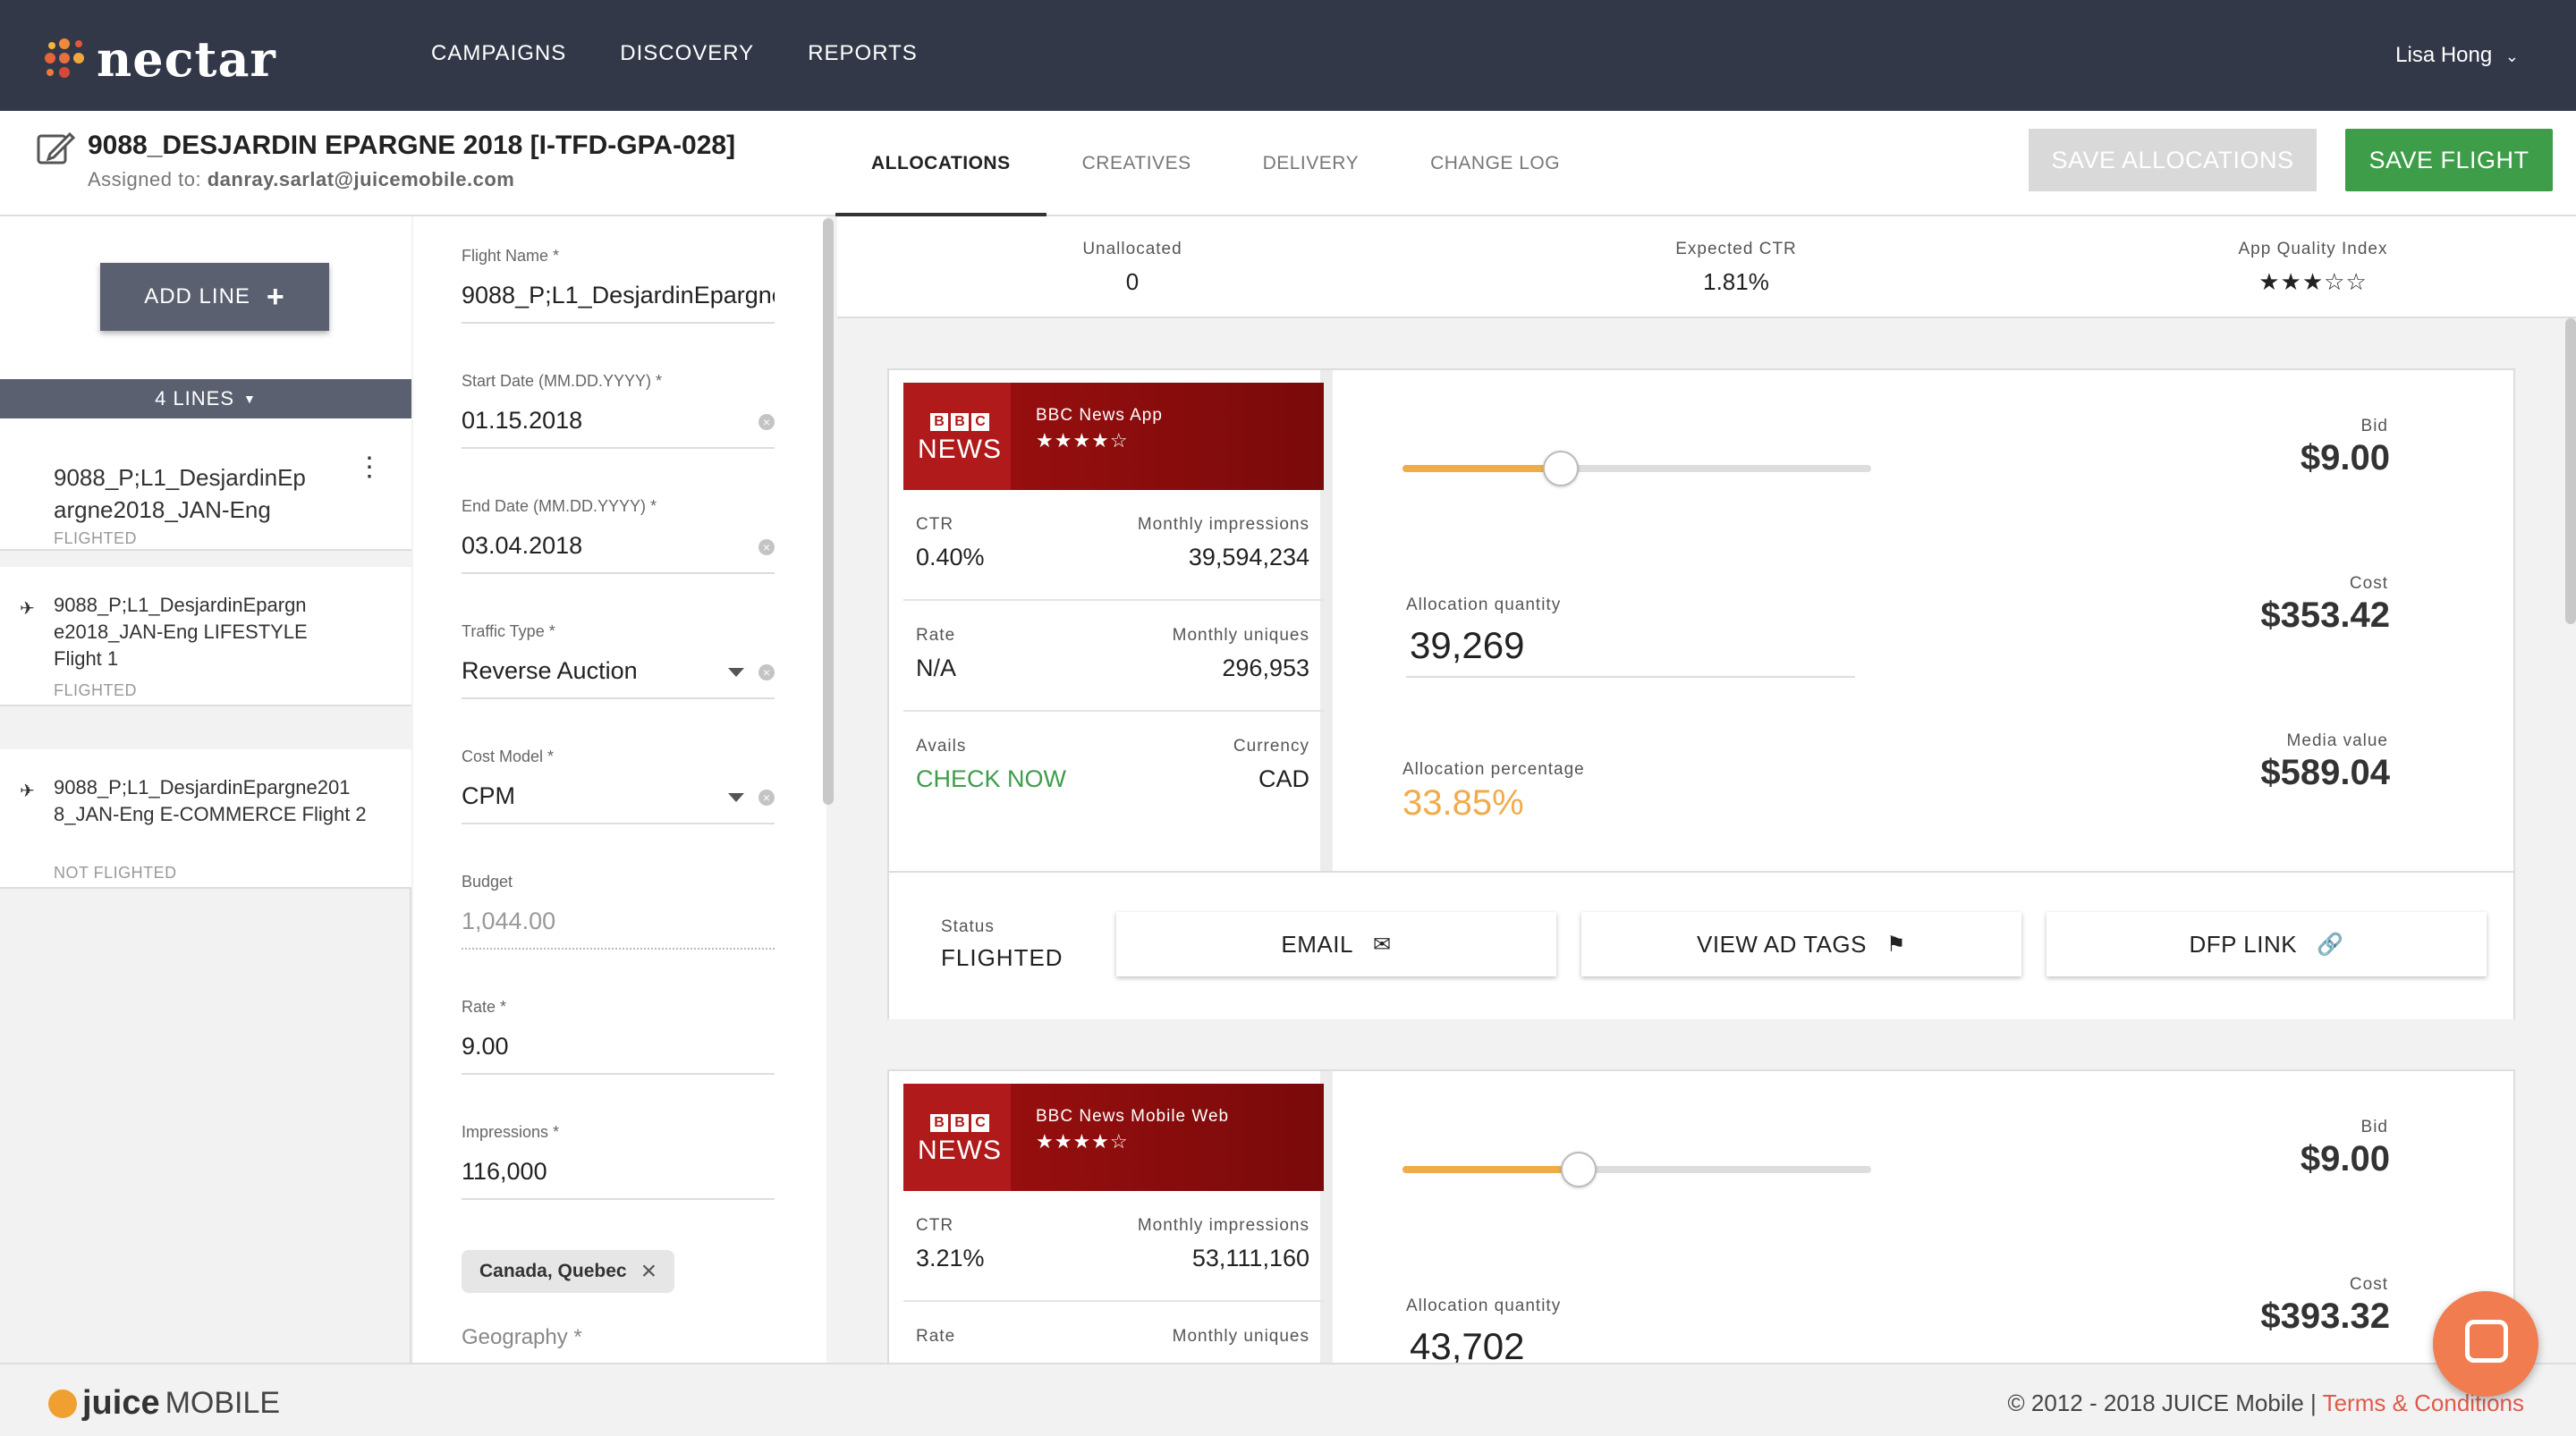 The image size is (2576, 1436). I want to click on tag-icon: ⚑, so click(1895, 944).